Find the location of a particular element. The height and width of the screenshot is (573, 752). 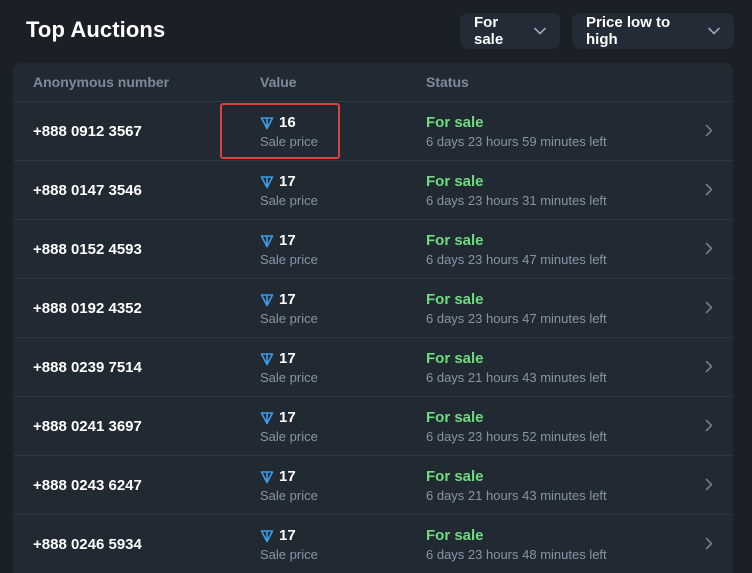

sale-price-value: 16 is located at coordinates (287, 122).